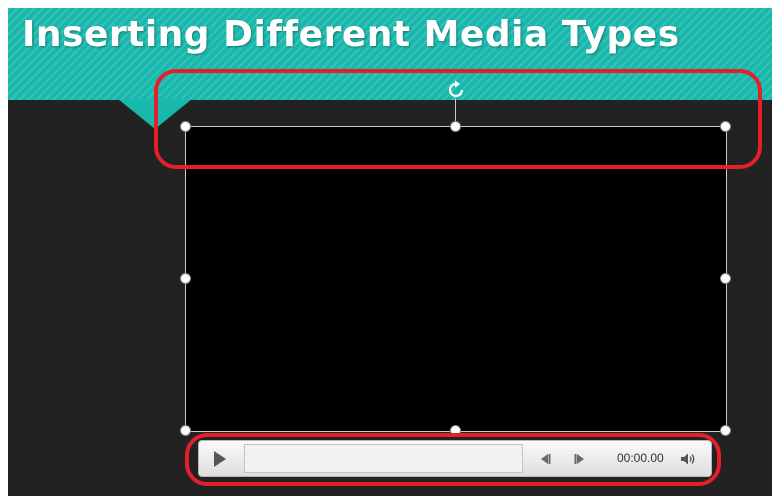  Describe the element at coordinates (351, 34) in the screenshot. I see `slide-title: Inserting Different Media Types` at that location.